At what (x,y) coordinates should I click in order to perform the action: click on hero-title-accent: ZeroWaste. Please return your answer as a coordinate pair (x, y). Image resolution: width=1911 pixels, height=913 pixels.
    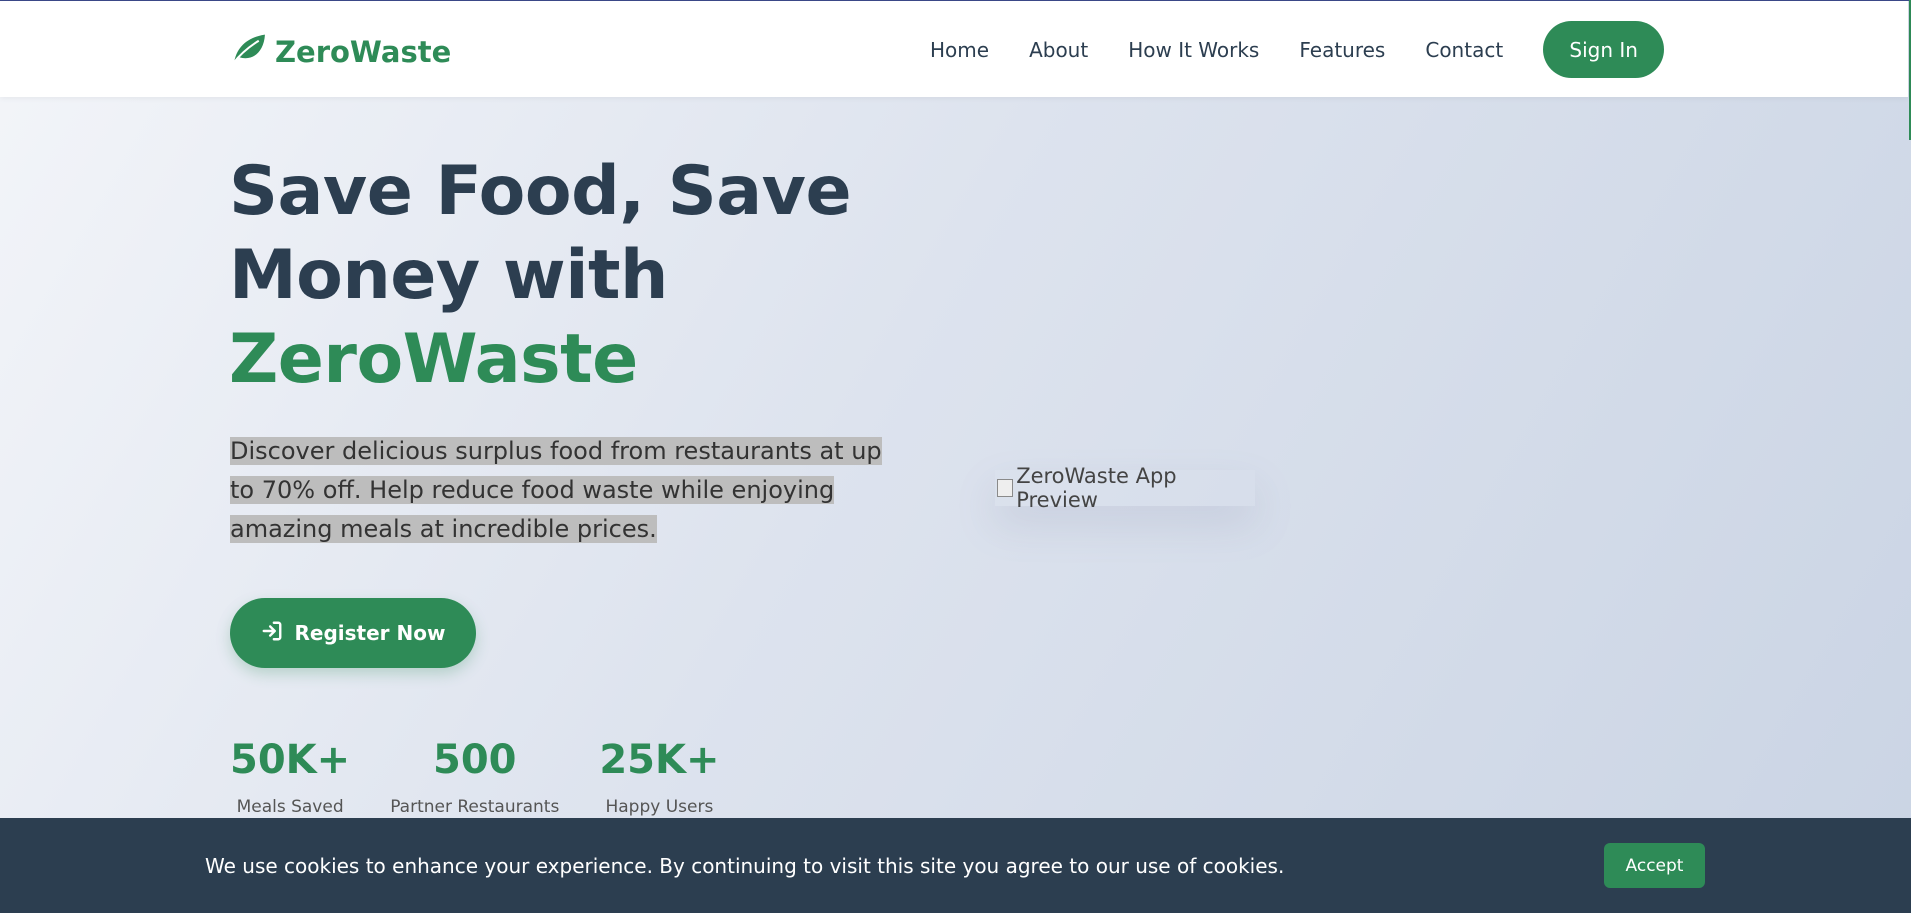
    Looking at the image, I should click on (433, 359).